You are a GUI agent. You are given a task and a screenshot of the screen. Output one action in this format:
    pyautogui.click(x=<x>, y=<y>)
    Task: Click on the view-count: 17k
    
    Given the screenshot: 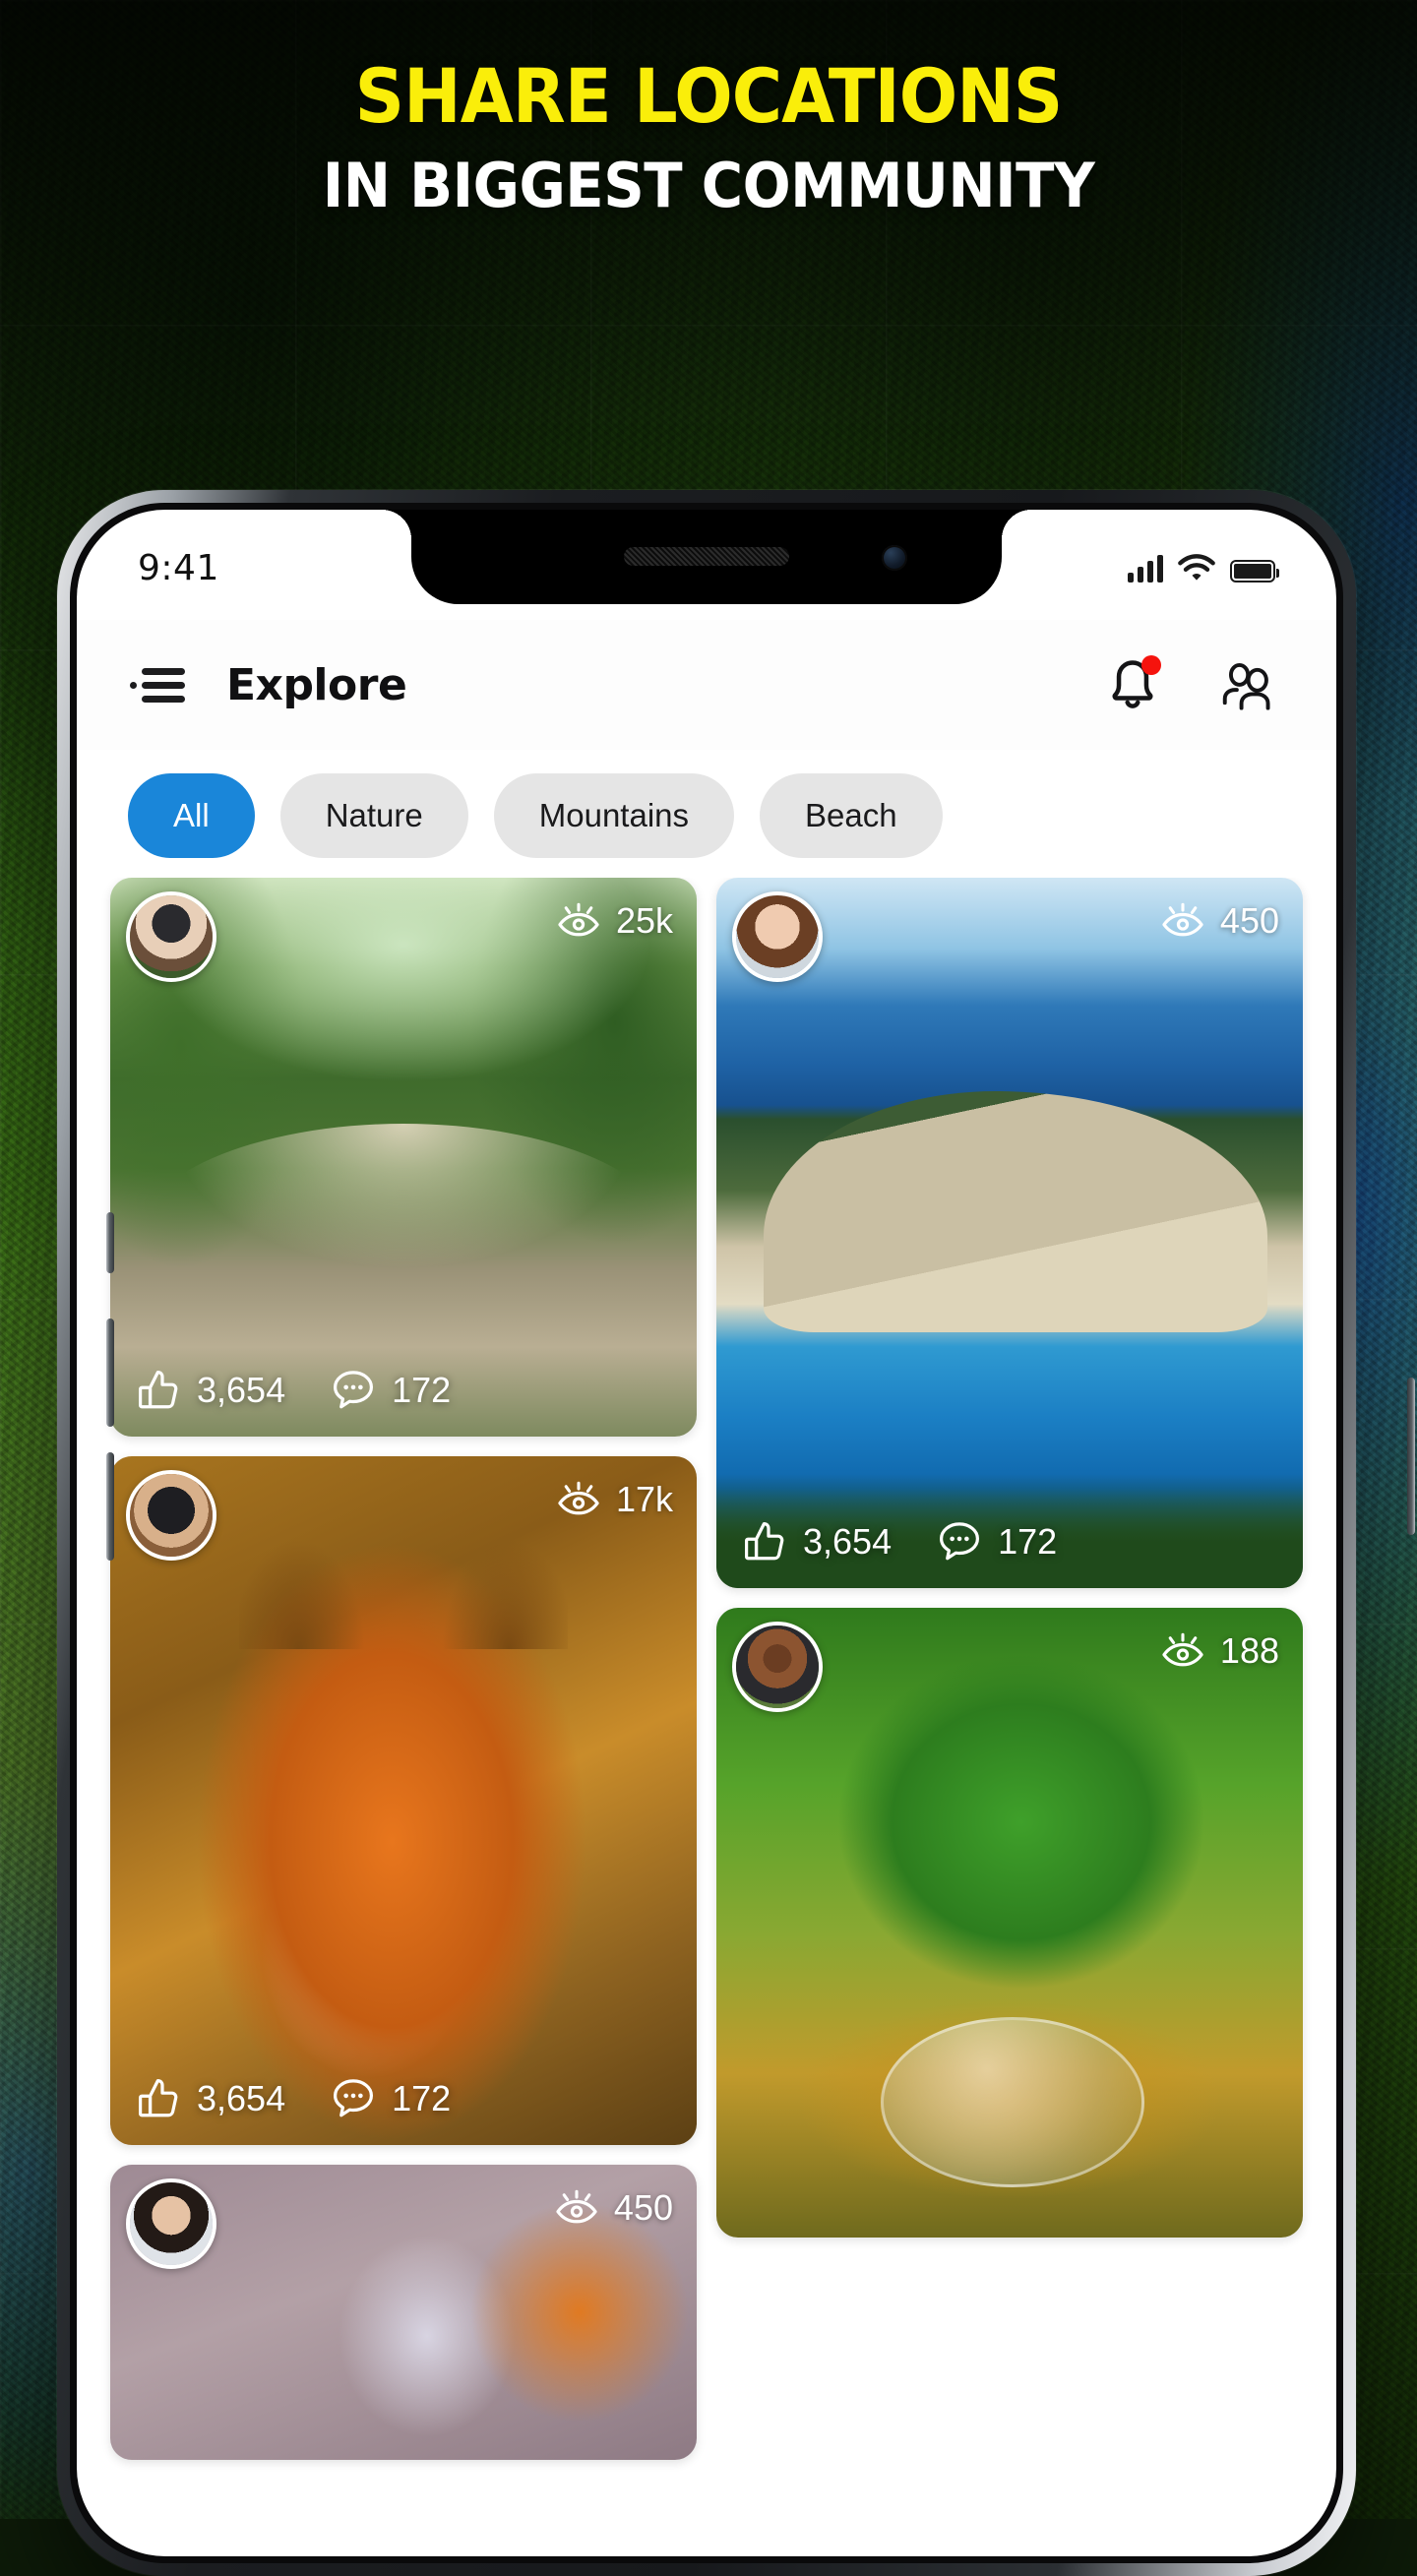 What is the action you would take?
    pyautogui.click(x=615, y=1499)
    